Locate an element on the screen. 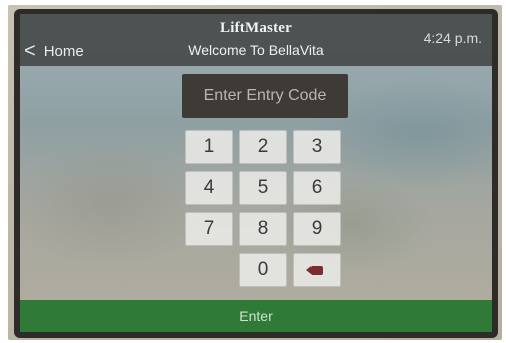 The image size is (506, 343). entry-code-field: Enter Entry Code is located at coordinates (265, 96).